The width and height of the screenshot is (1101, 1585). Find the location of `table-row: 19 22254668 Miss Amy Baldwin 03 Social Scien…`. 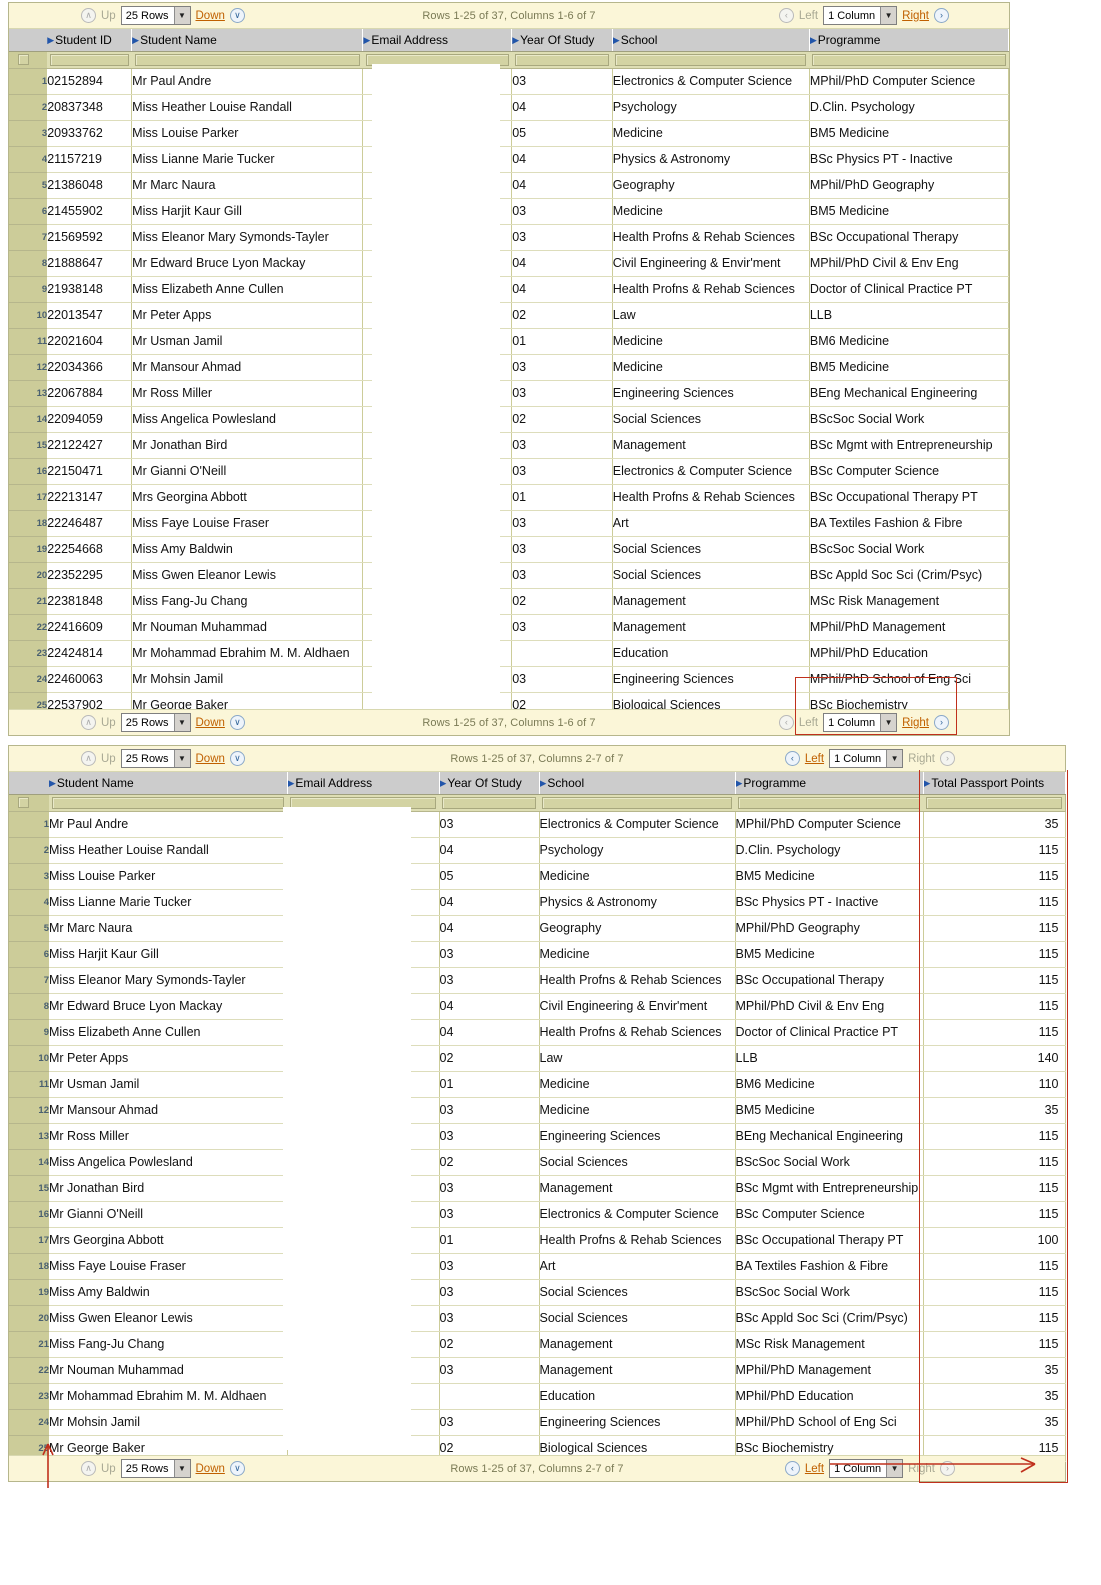

table-row: 19 22254668 Miss Amy Baldwin 03 Social Scien… is located at coordinates (509, 549).